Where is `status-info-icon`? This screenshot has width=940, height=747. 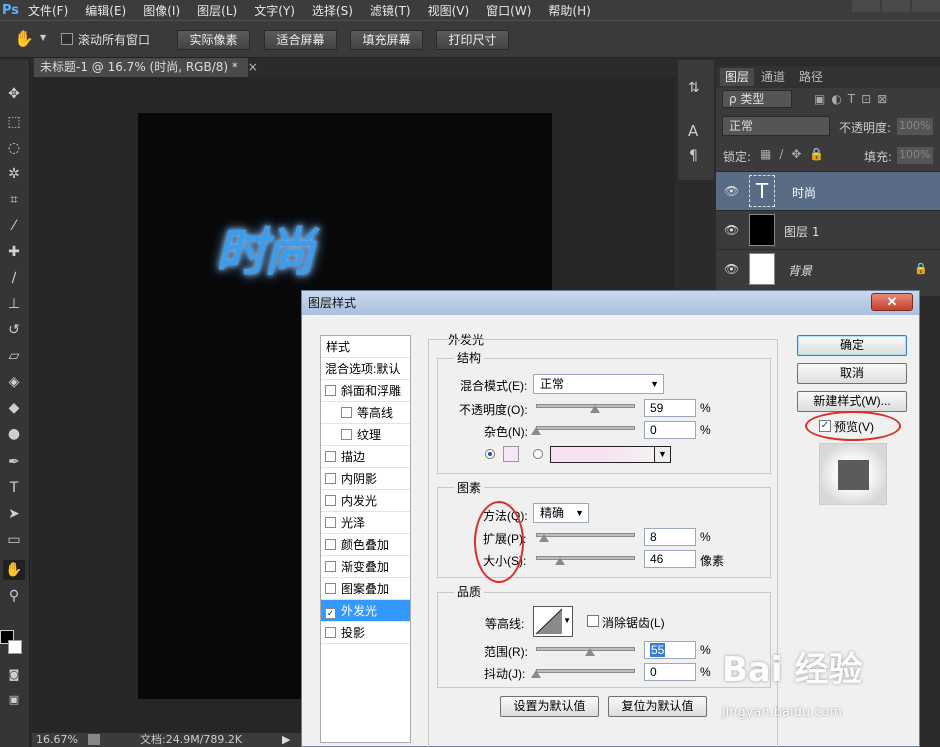 status-info-icon is located at coordinates (94, 739).